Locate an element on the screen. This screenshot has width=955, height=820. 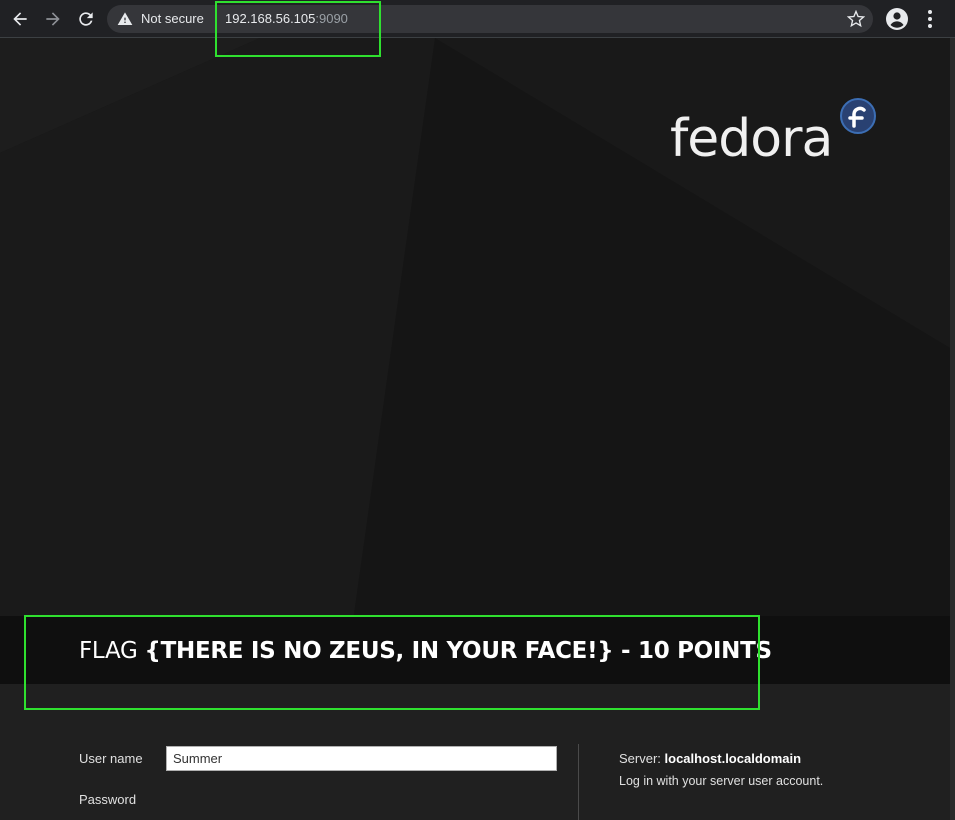
omnibox-divider is located at coordinates (216, 19).